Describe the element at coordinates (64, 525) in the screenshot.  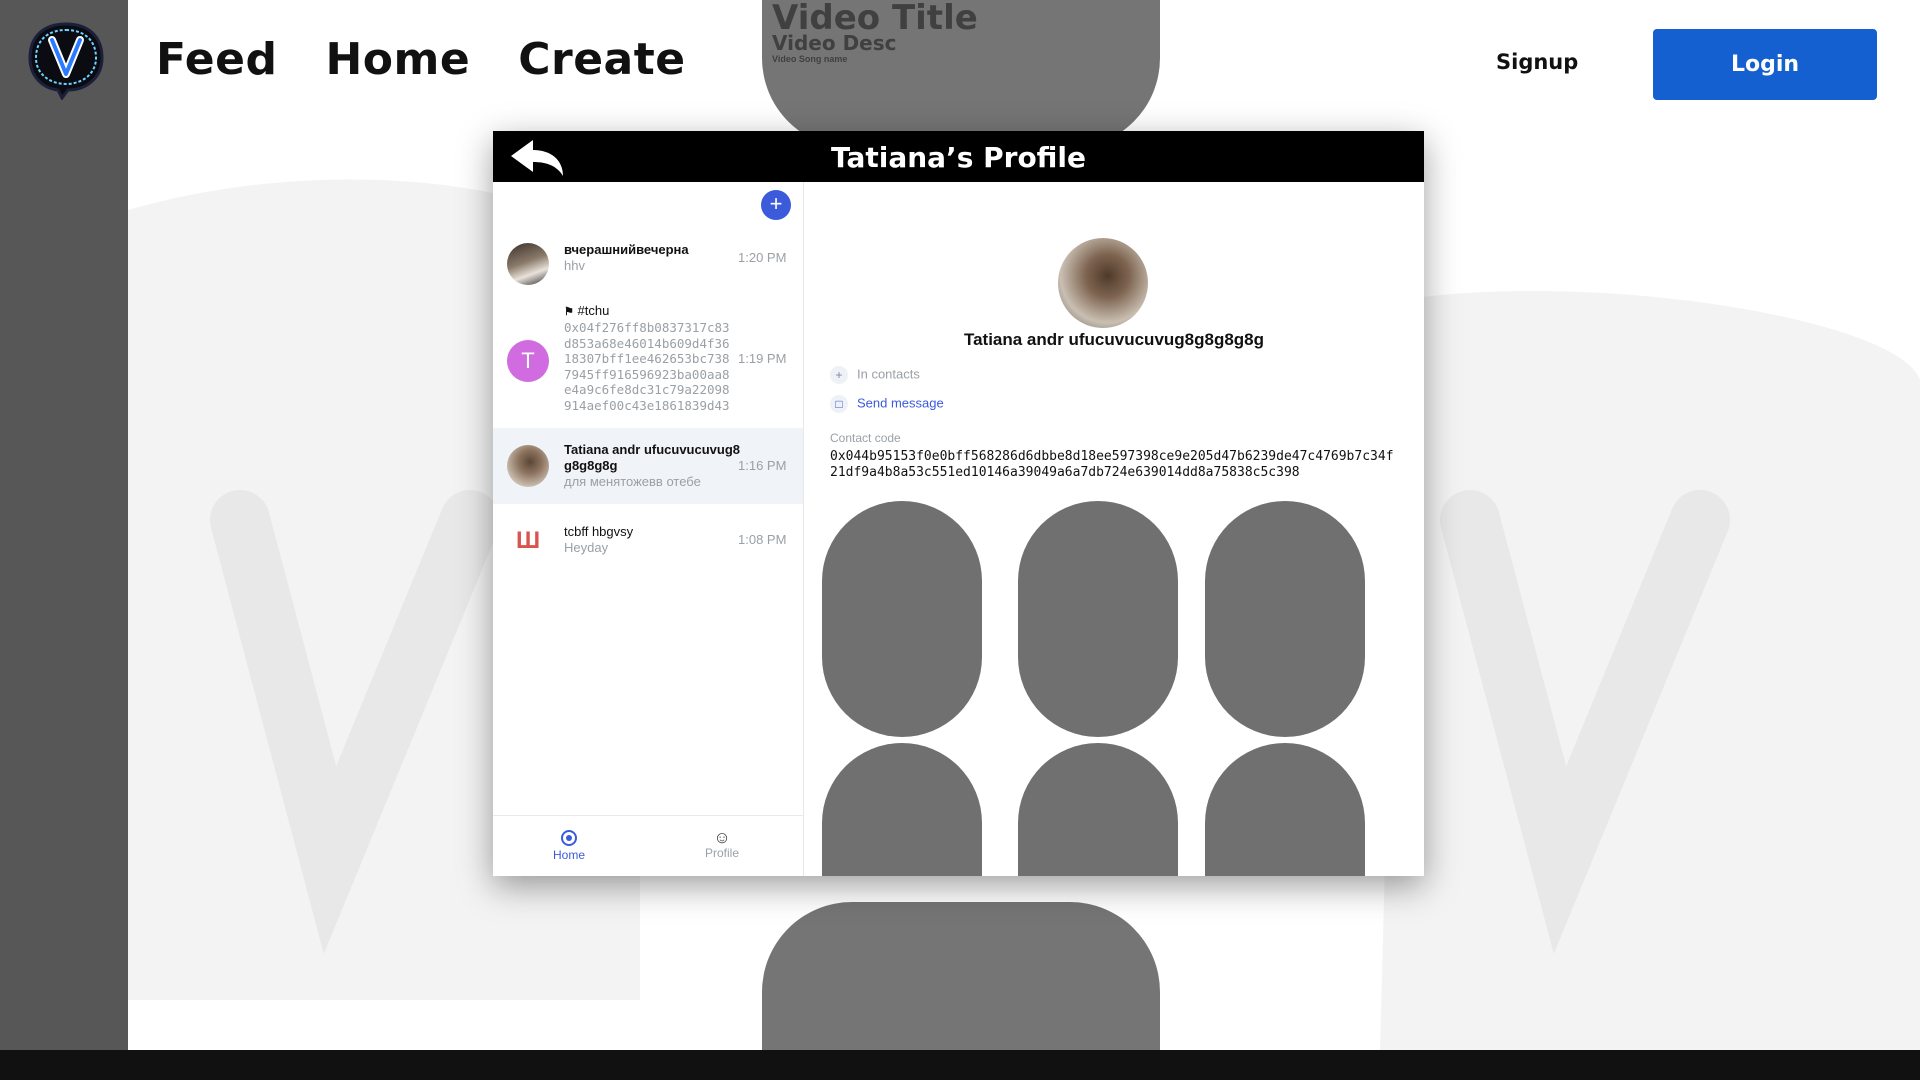
I see `left-sidebar` at that location.